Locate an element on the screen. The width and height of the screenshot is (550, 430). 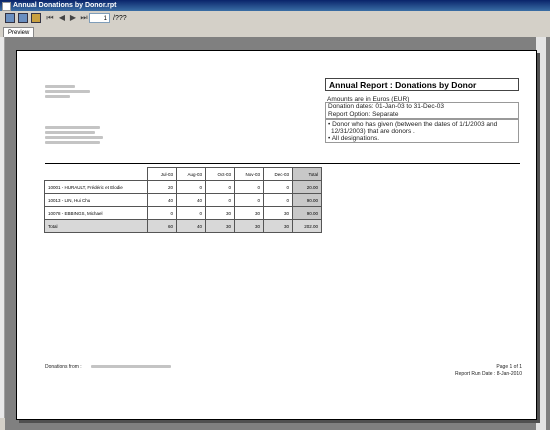
report-heading: Annual Report : Donations by Donor is located at coordinates (422, 84).